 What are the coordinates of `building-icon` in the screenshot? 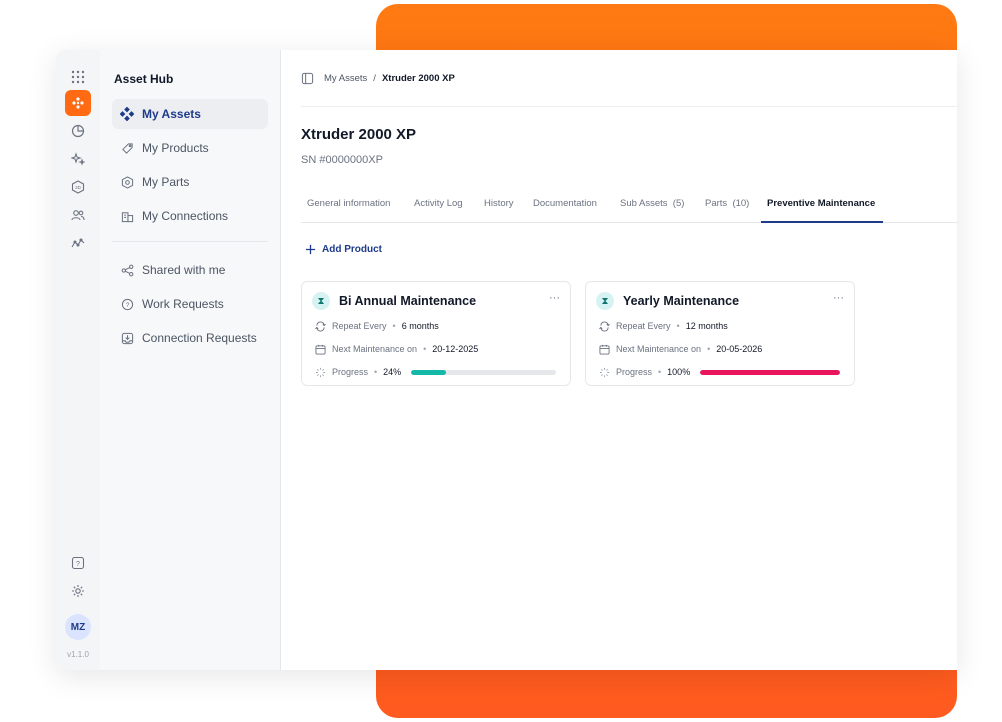 It's located at (127, 216).